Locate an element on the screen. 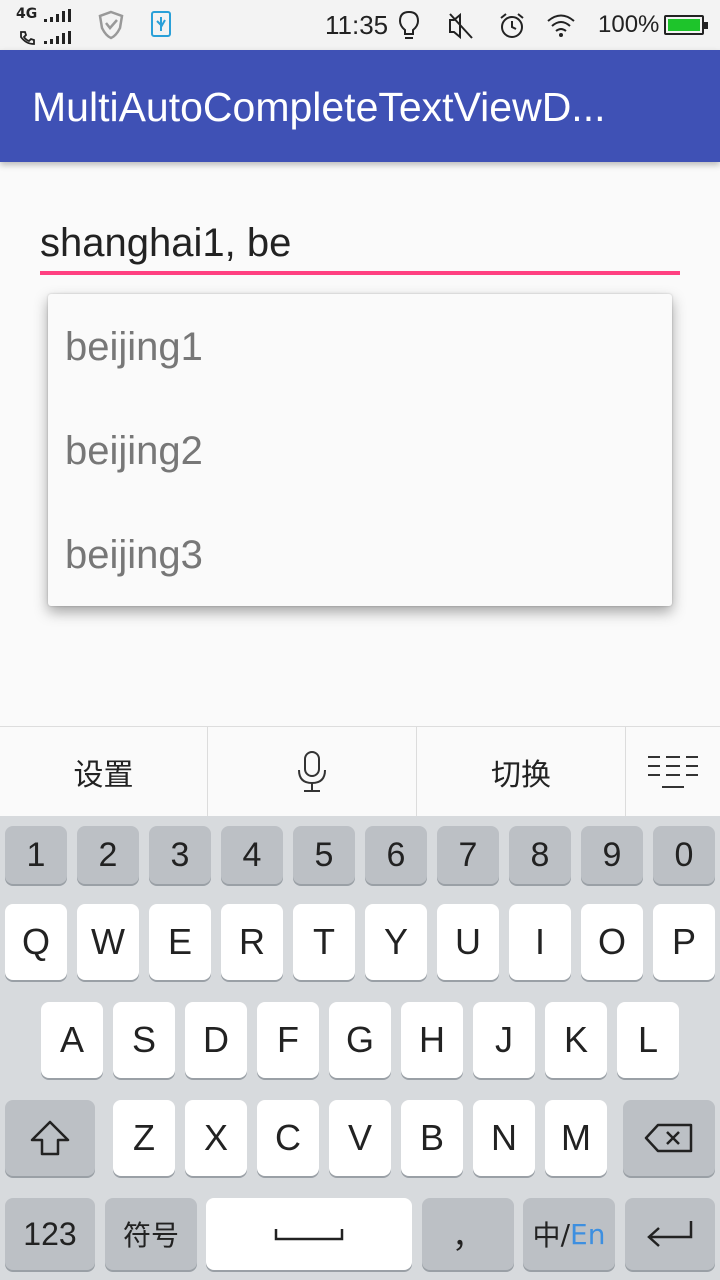  settings-button: 设置 is located at coordinates (103, 771).